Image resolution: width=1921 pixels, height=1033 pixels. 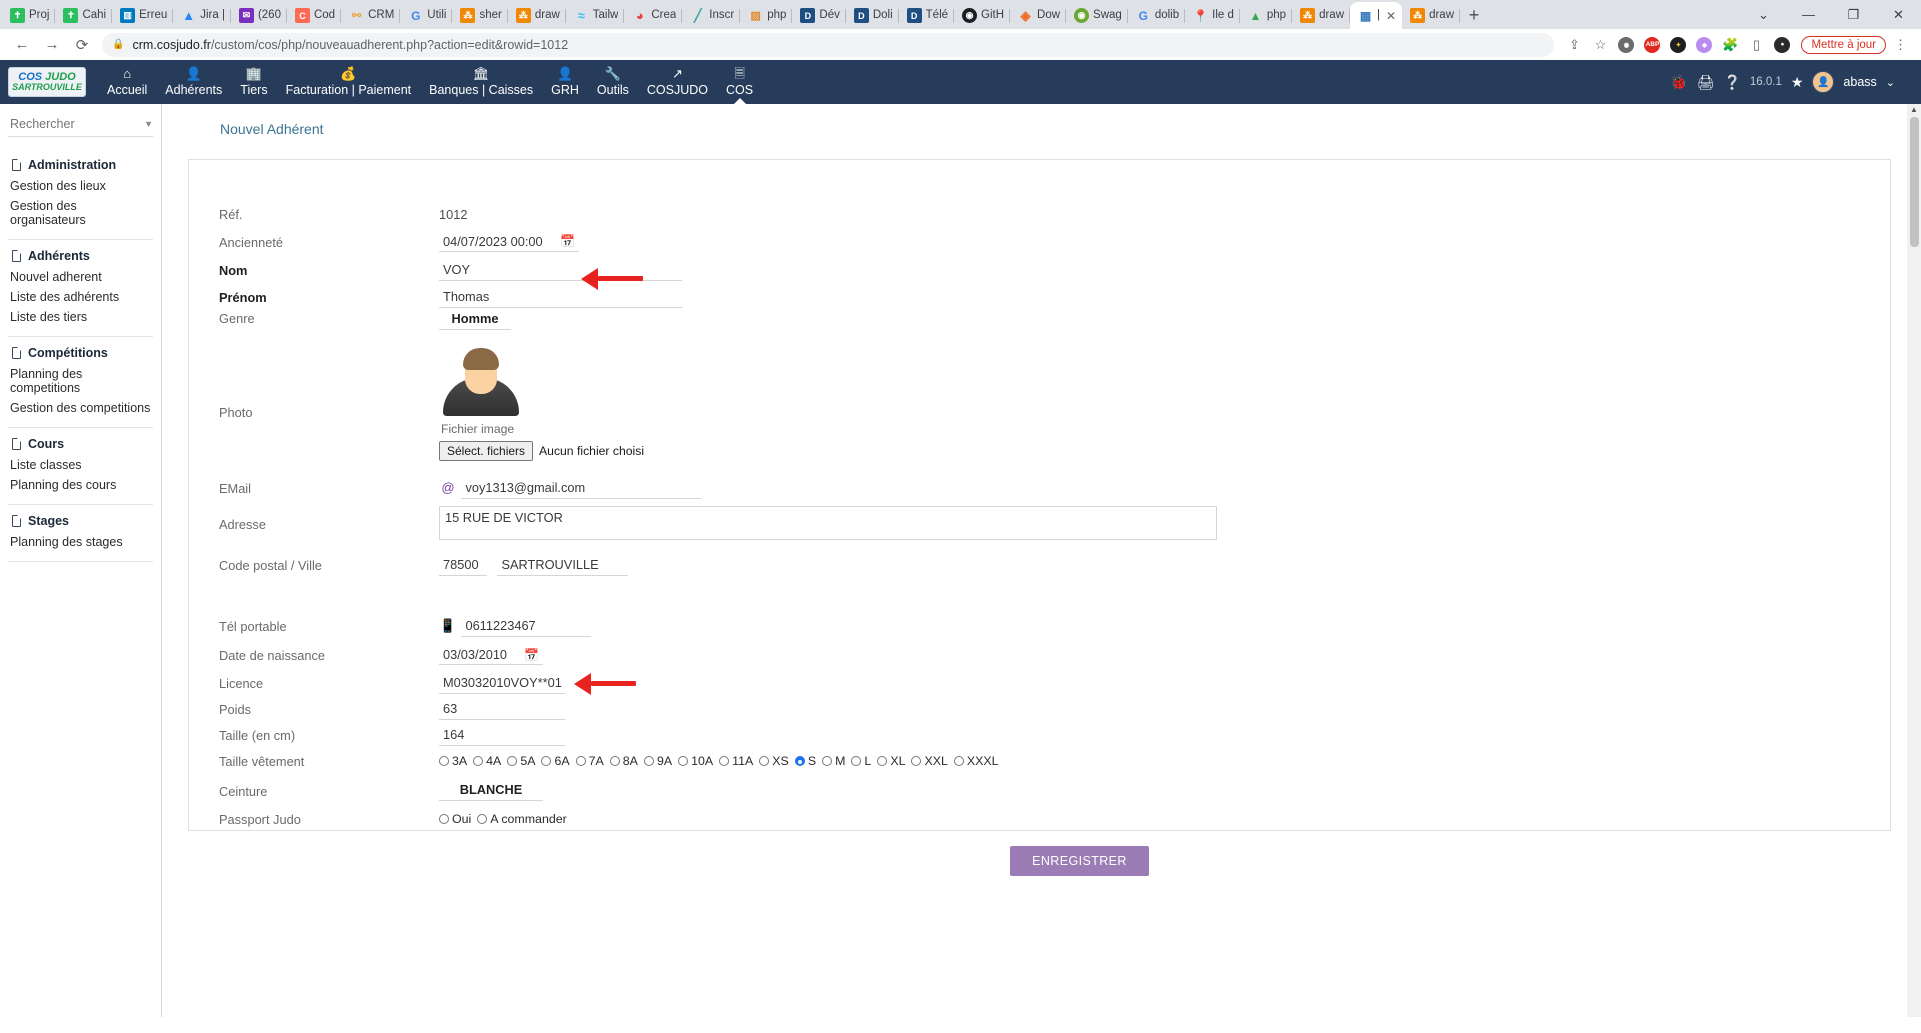 I want to click on browser-tab: Gdolib, so click(x=1157, y=15).